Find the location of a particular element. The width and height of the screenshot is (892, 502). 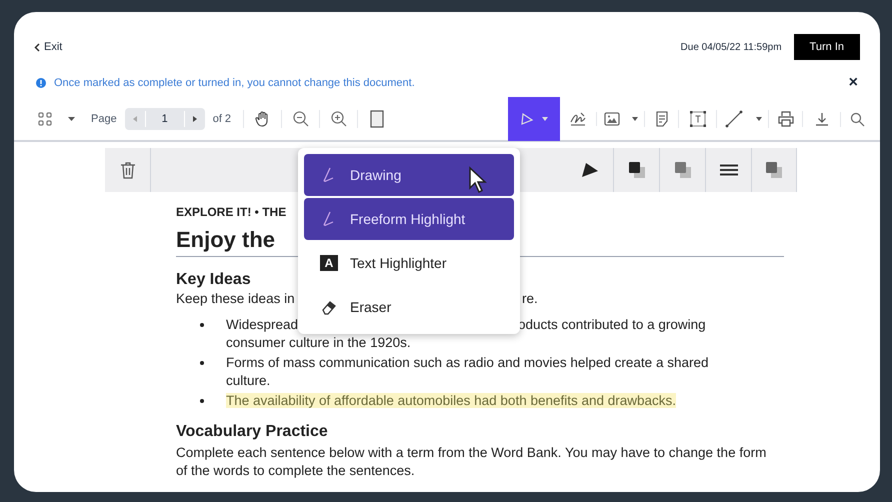

info-icon is located at coordinates (41, 83).